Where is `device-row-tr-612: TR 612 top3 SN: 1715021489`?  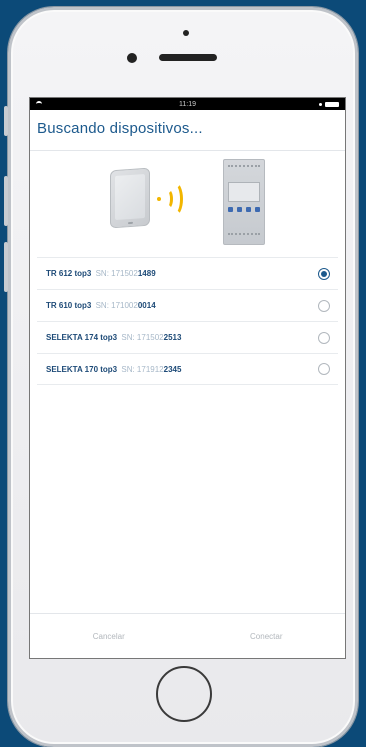 device-row-tr-612: TR 612 top3 SN: 1715021489 is located at coordinates (187, 273).